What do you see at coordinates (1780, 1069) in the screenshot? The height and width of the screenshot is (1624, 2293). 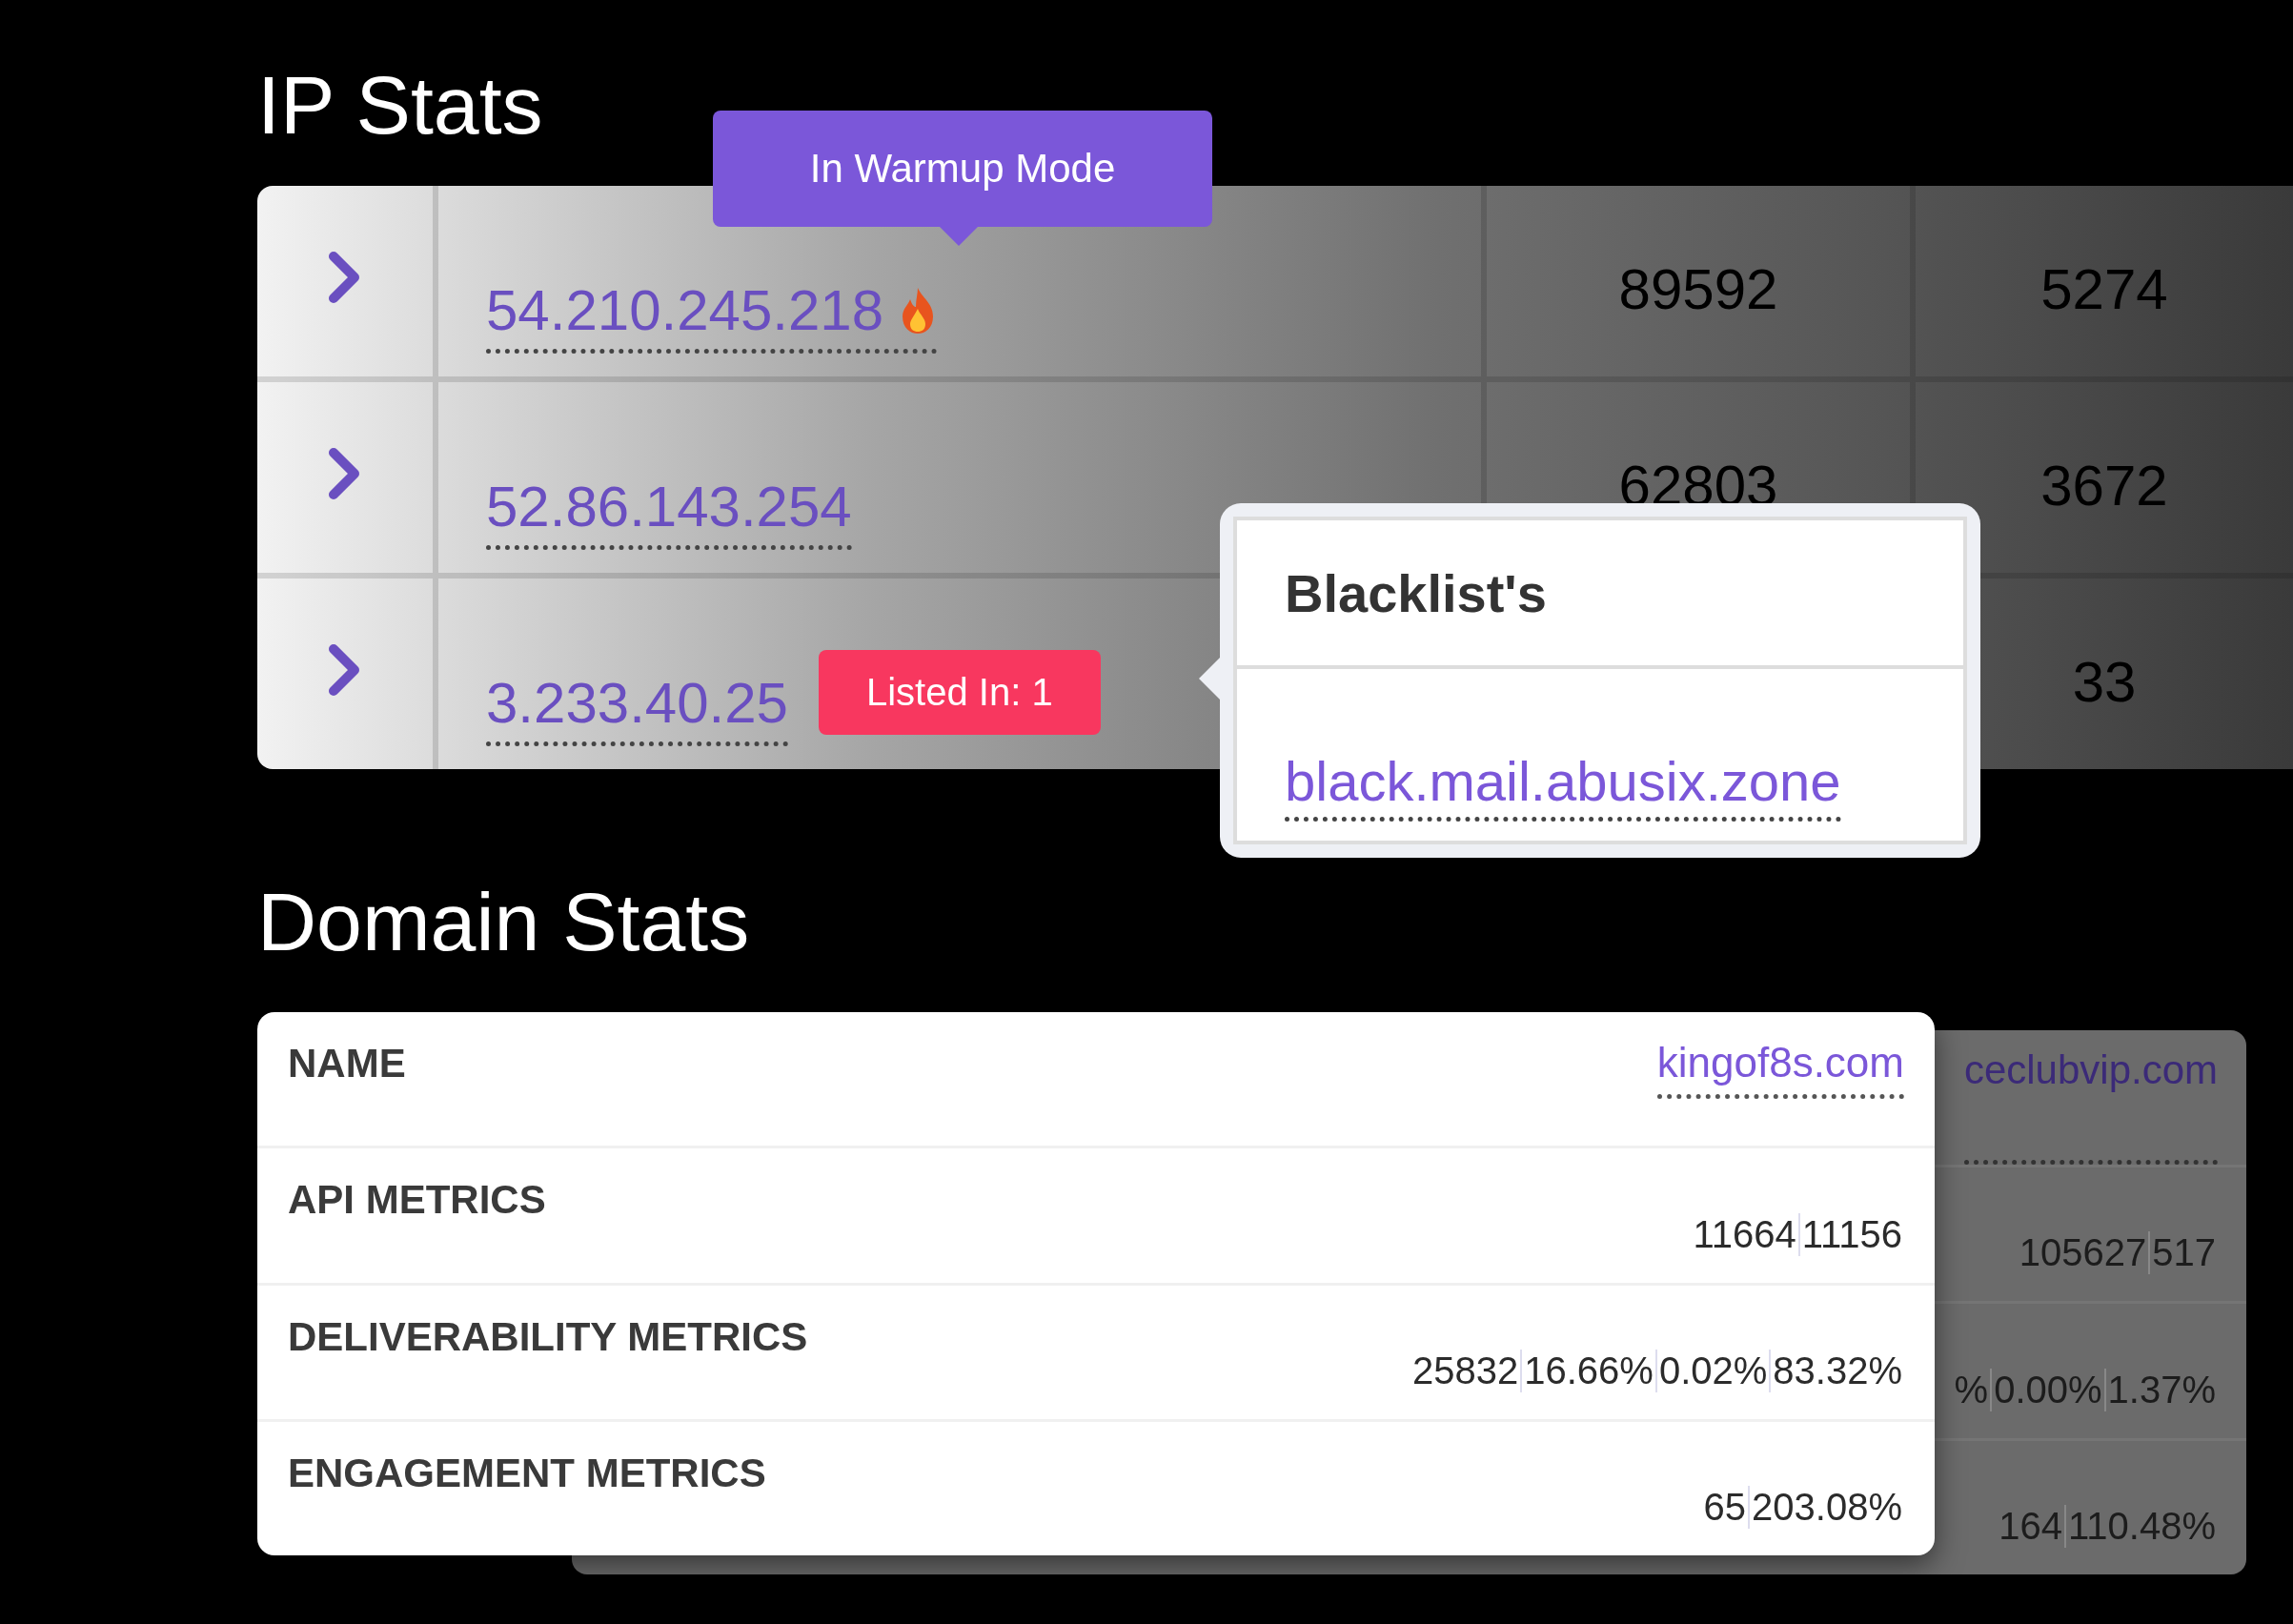 I see `domain-link: kingof8s.com` at bounding box center [1780, 1069].